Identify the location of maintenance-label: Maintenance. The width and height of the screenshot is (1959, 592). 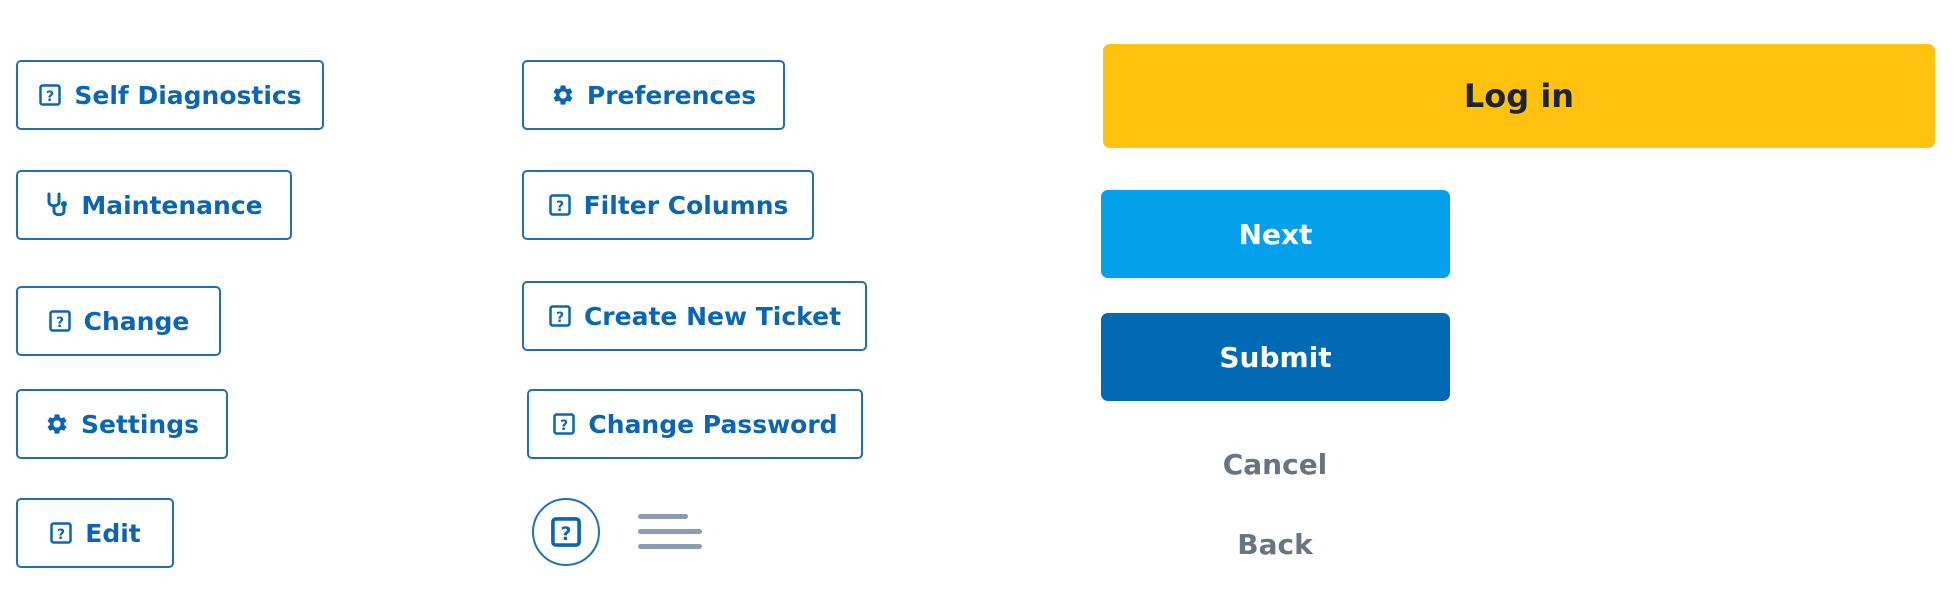
(172, 205).